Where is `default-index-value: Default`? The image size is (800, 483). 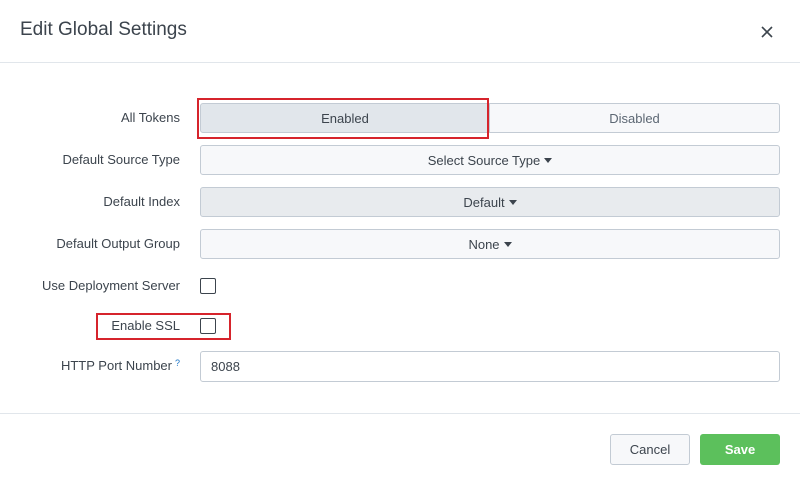 default-index-value: Default is located at coordinates (484, 202).